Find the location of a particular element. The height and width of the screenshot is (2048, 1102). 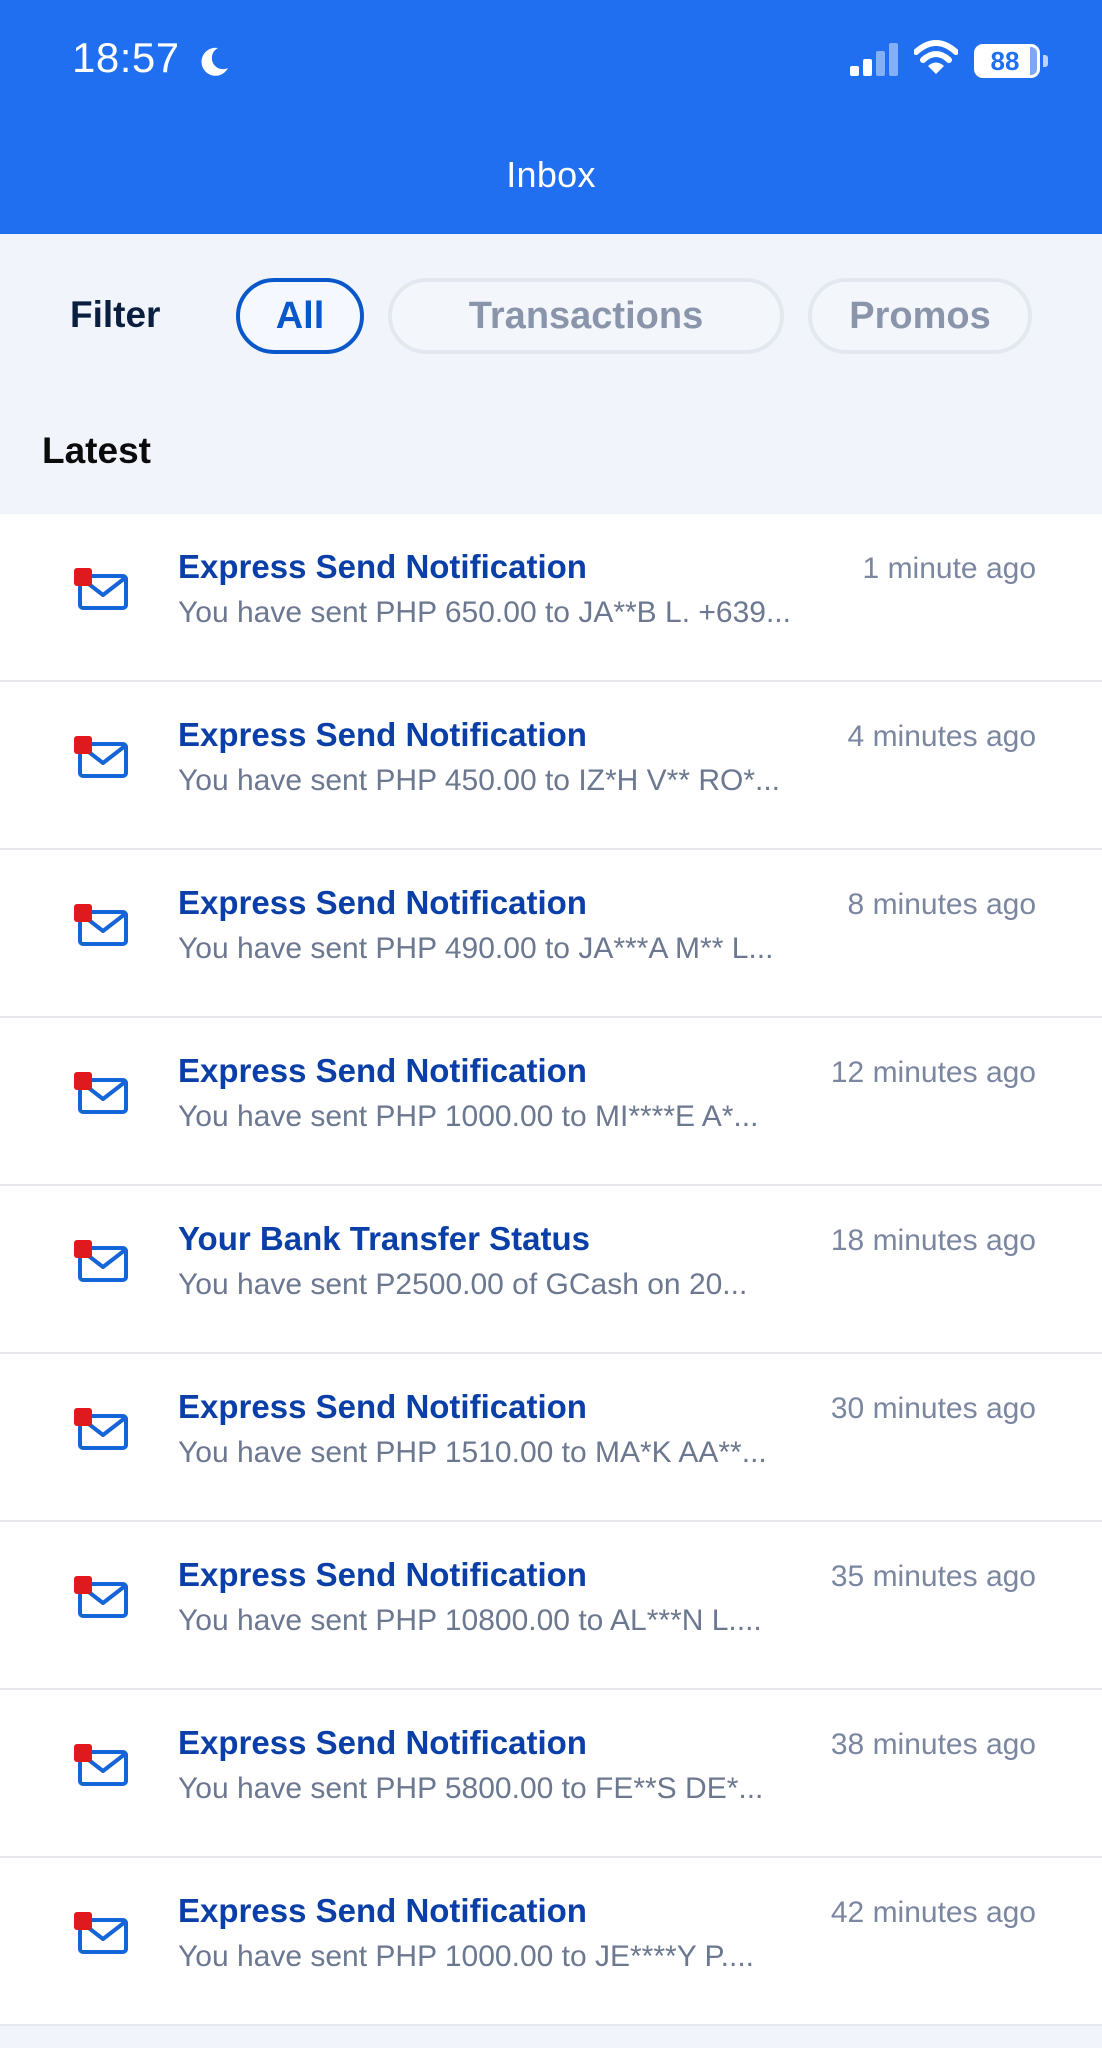

message-time: 12 minutes ago is located at coordinates (933, 1072).